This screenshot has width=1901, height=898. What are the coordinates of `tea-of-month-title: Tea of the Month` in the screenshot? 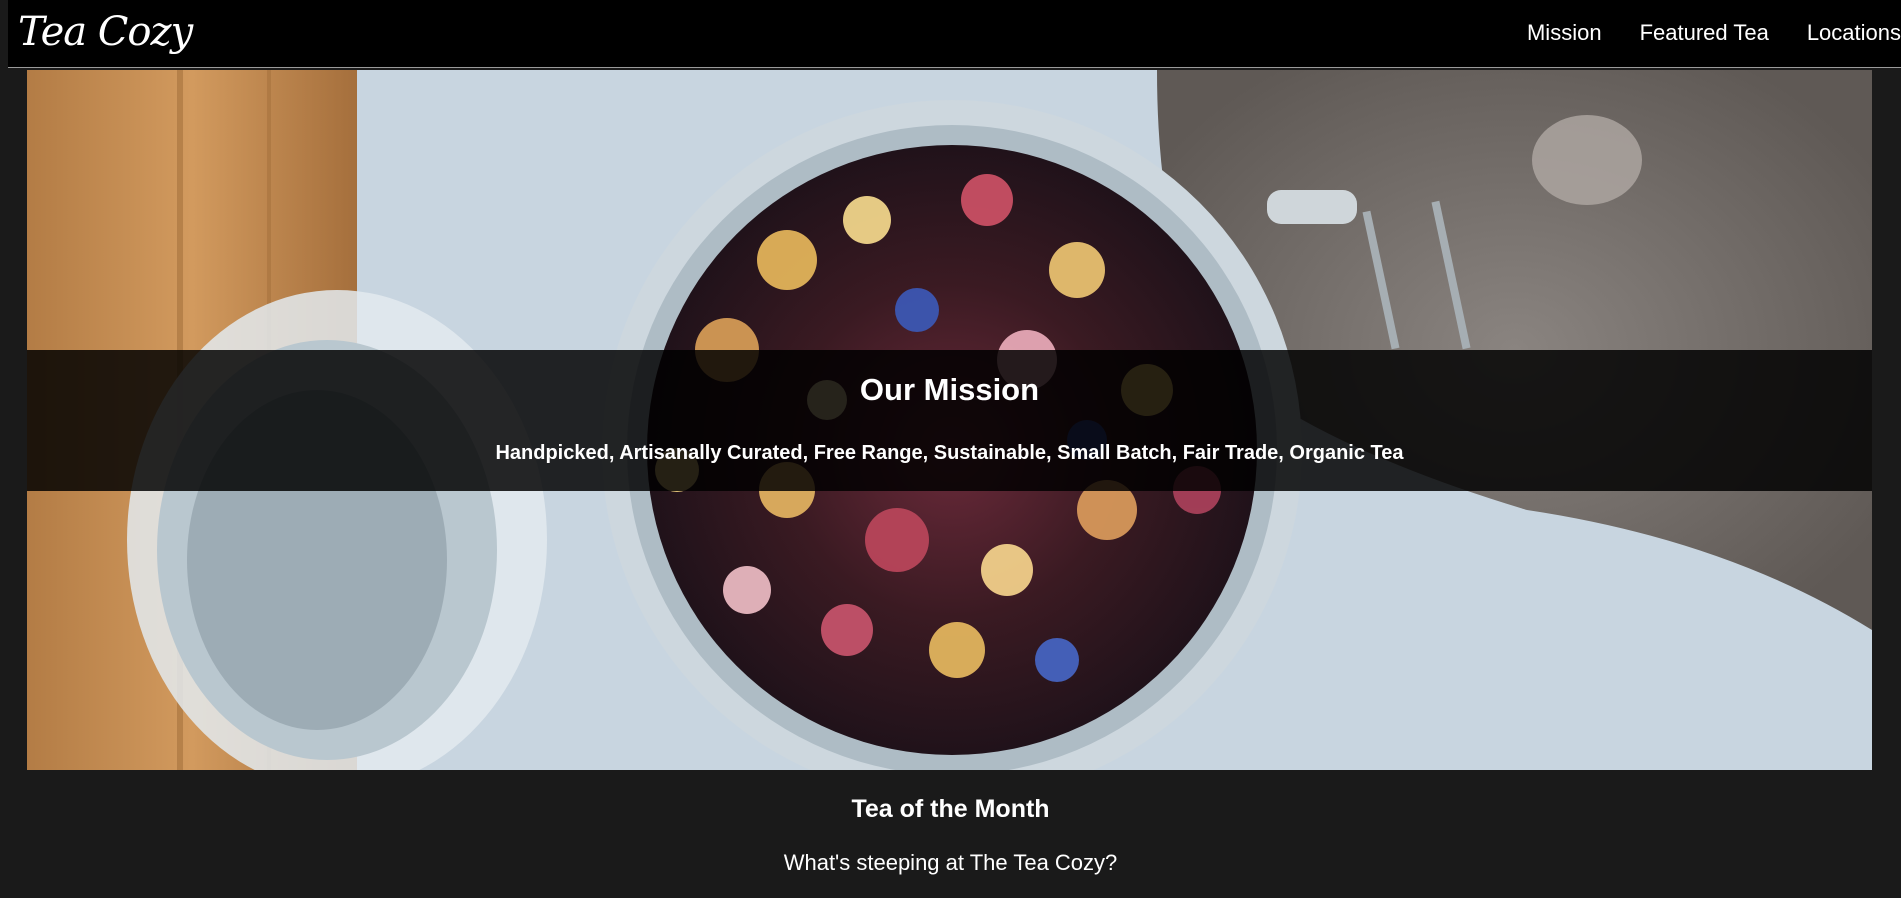 It's located at (950, 809).